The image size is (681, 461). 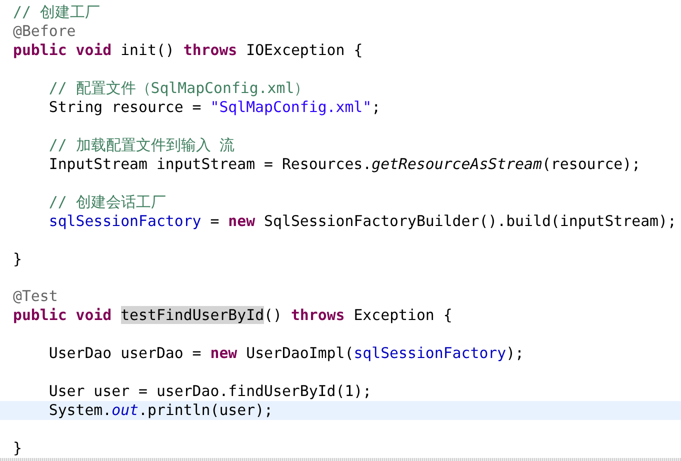 I want to click on code-line: // 创建工厂, so click(x=56, y=12).